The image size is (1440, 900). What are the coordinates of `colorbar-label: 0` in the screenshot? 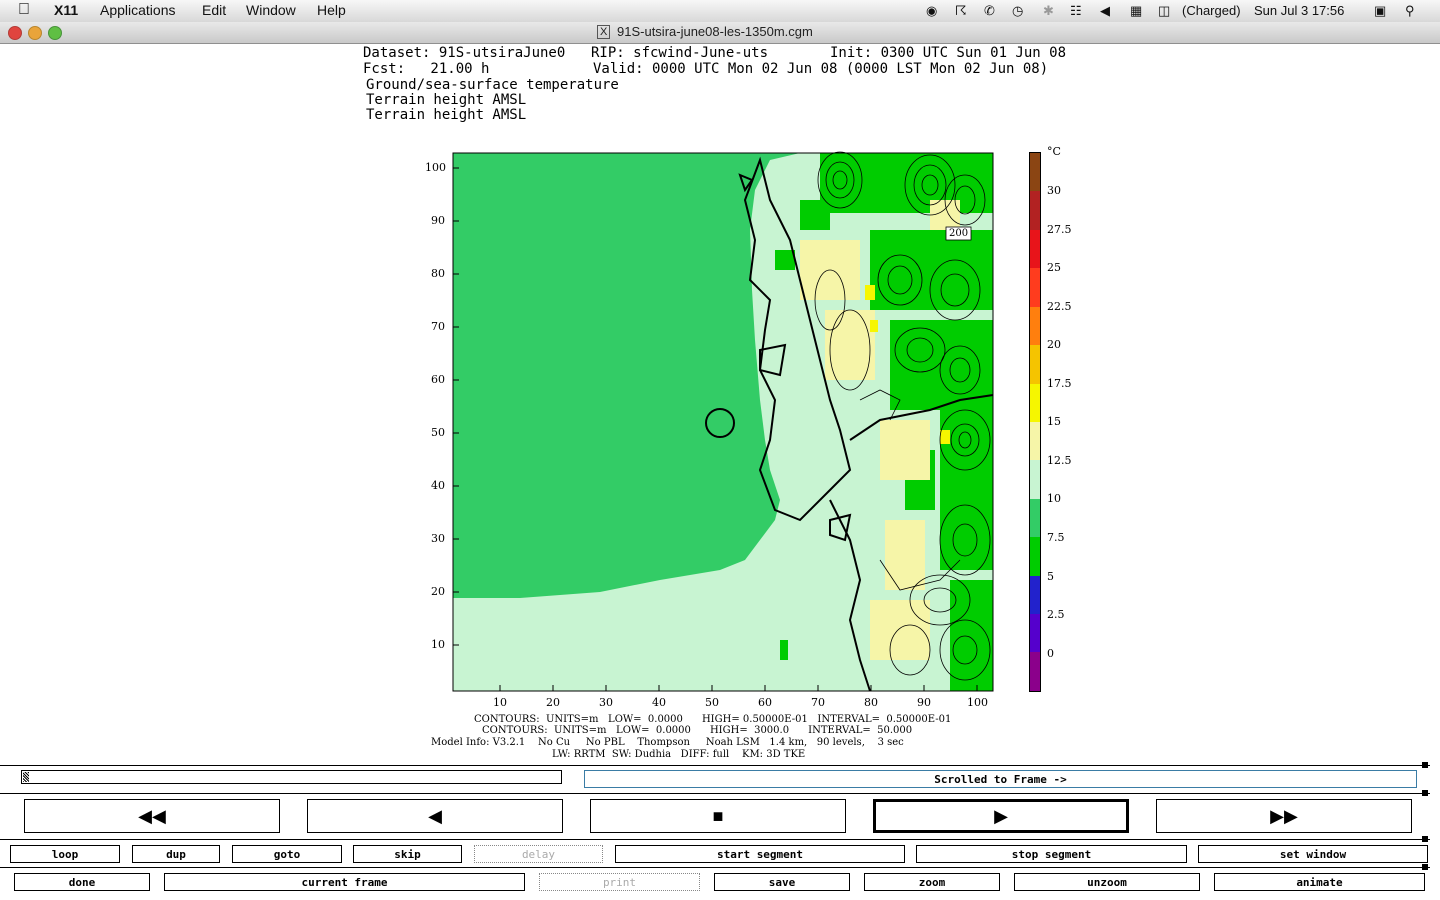 It's located at (1050, 653).